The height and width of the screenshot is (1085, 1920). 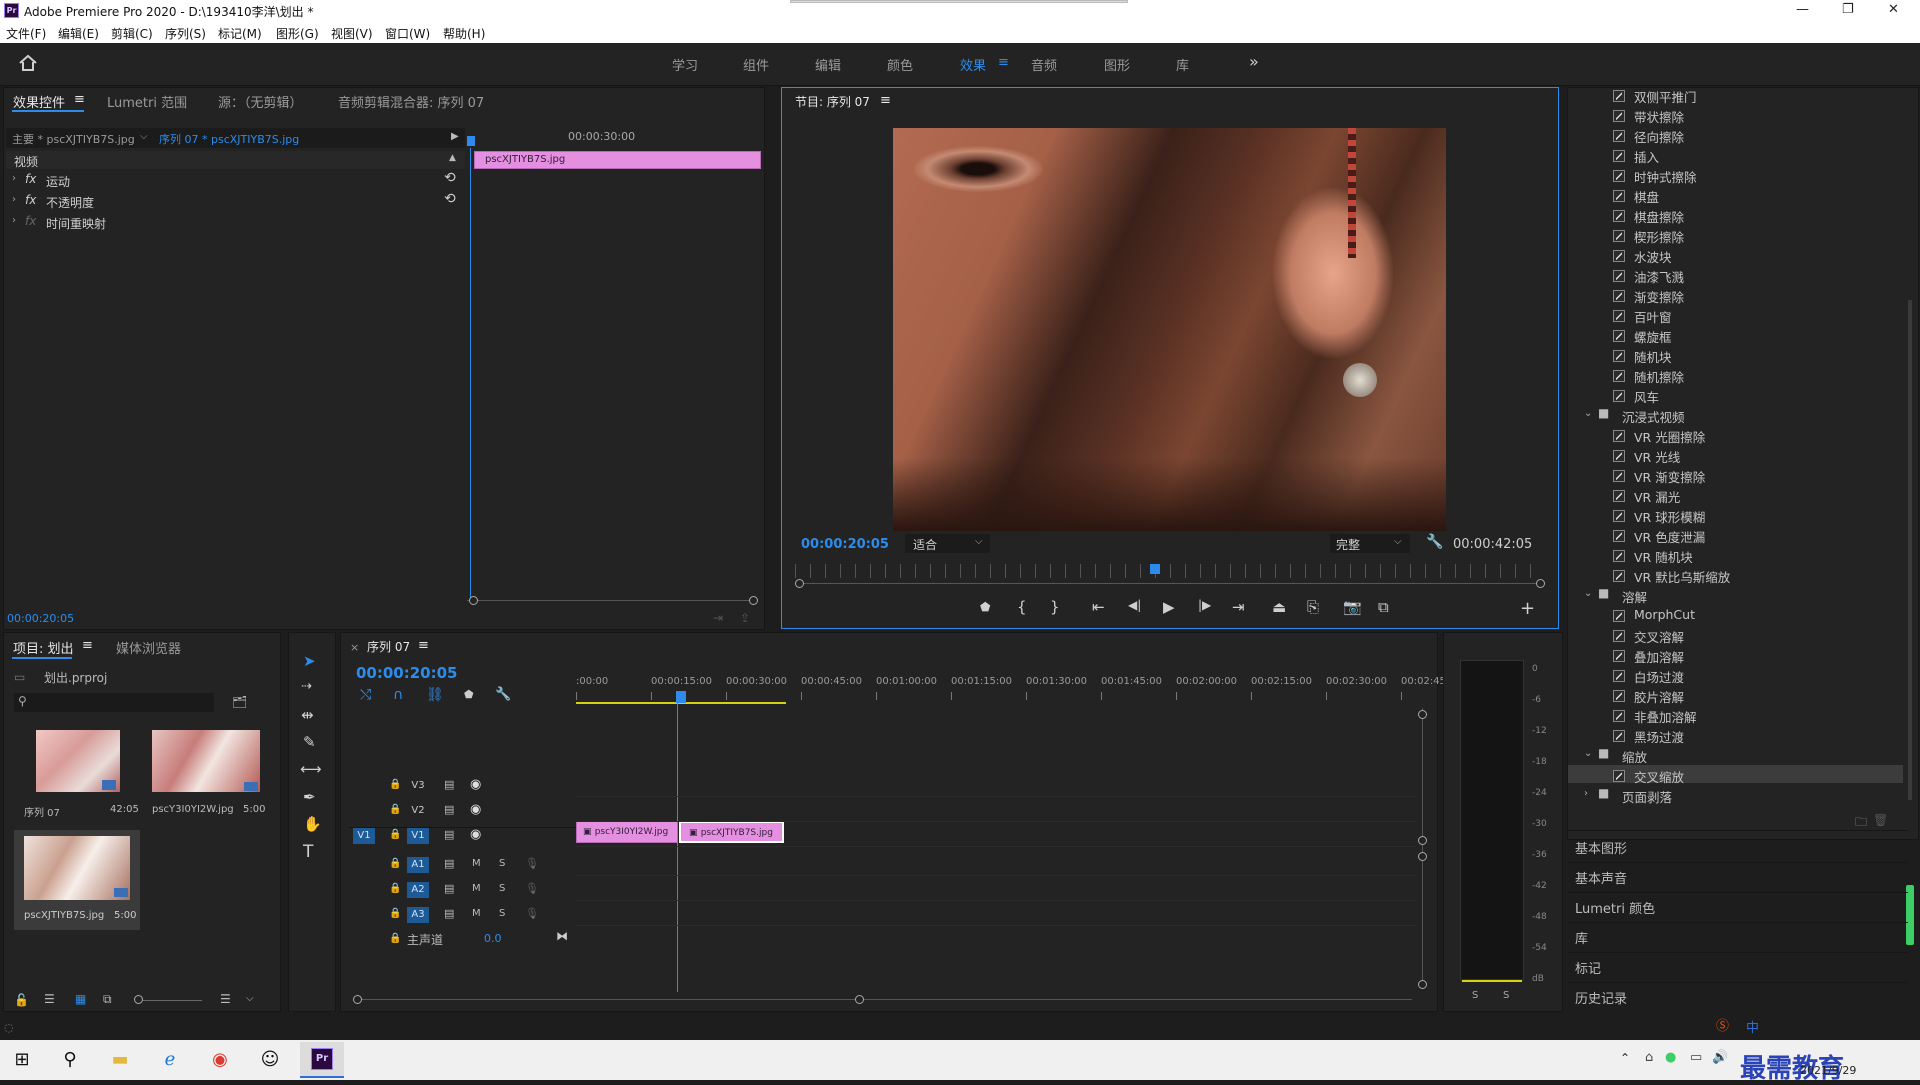 What do you see at coordinates (28, 63) in the screenshot?
I see `home-icon` at bounding box center [28, 63].